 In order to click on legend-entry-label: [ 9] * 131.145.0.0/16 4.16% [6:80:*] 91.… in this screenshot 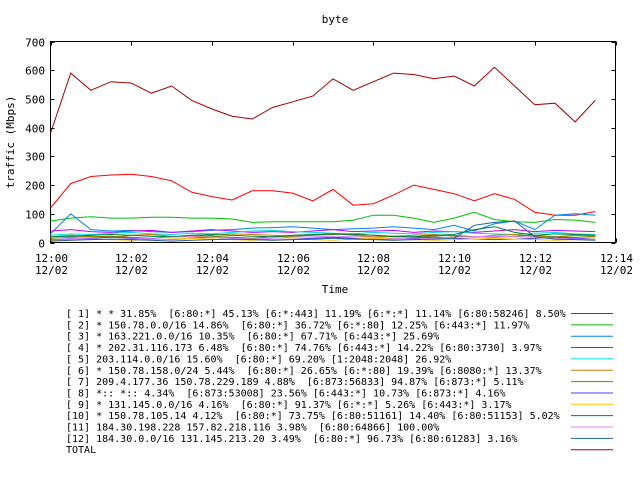, I will do `click(289, 405)`.